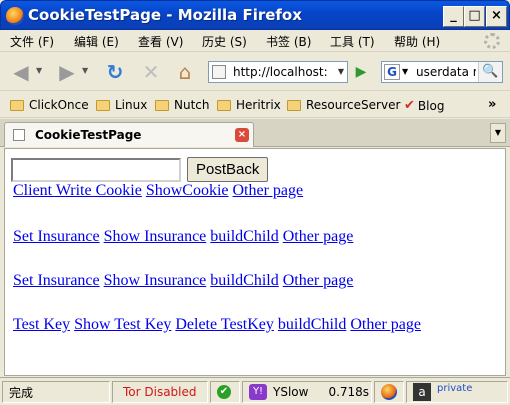  I want to click on private-browsing-status: a private, so click(457, 392).